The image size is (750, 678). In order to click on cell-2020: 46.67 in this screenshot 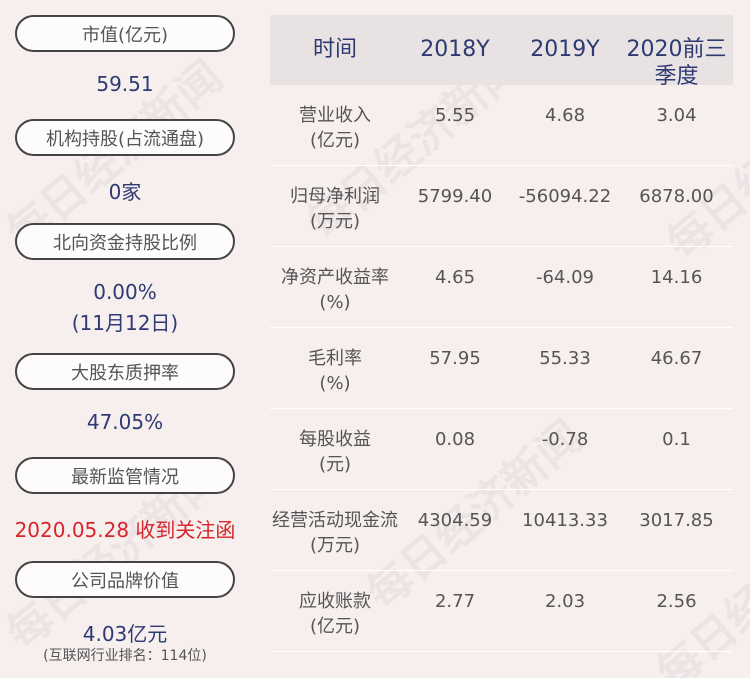, I will do `click(676, 358)`.